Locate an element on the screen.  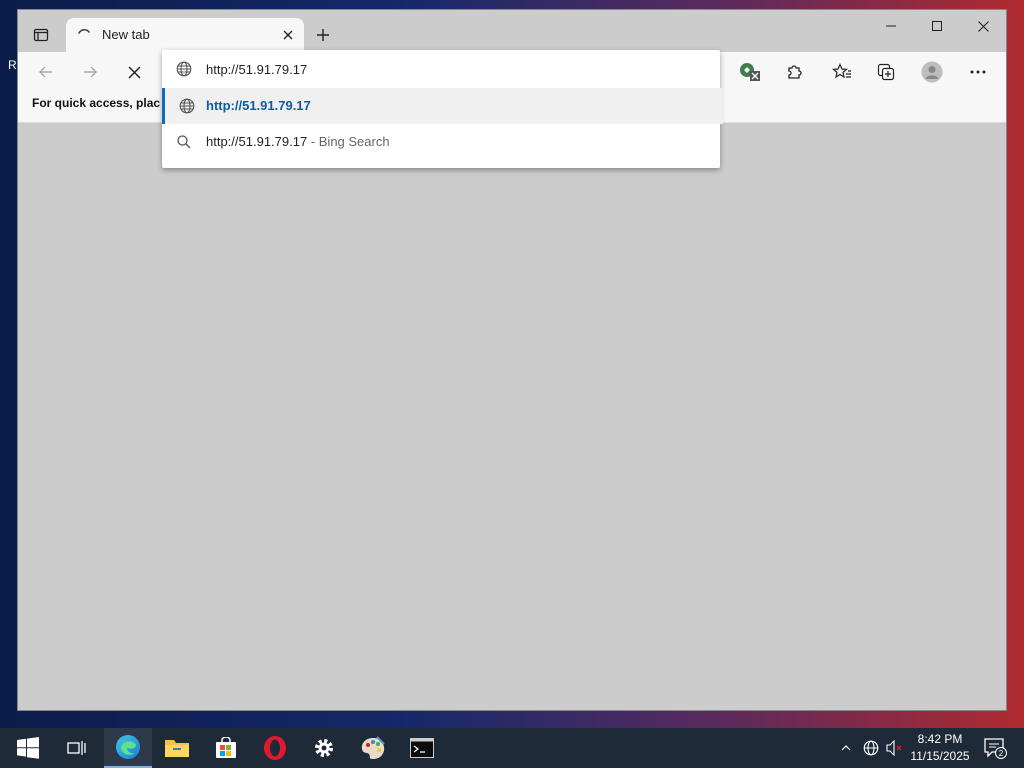
tab-actions-icon is located at coordinates (41, 35).